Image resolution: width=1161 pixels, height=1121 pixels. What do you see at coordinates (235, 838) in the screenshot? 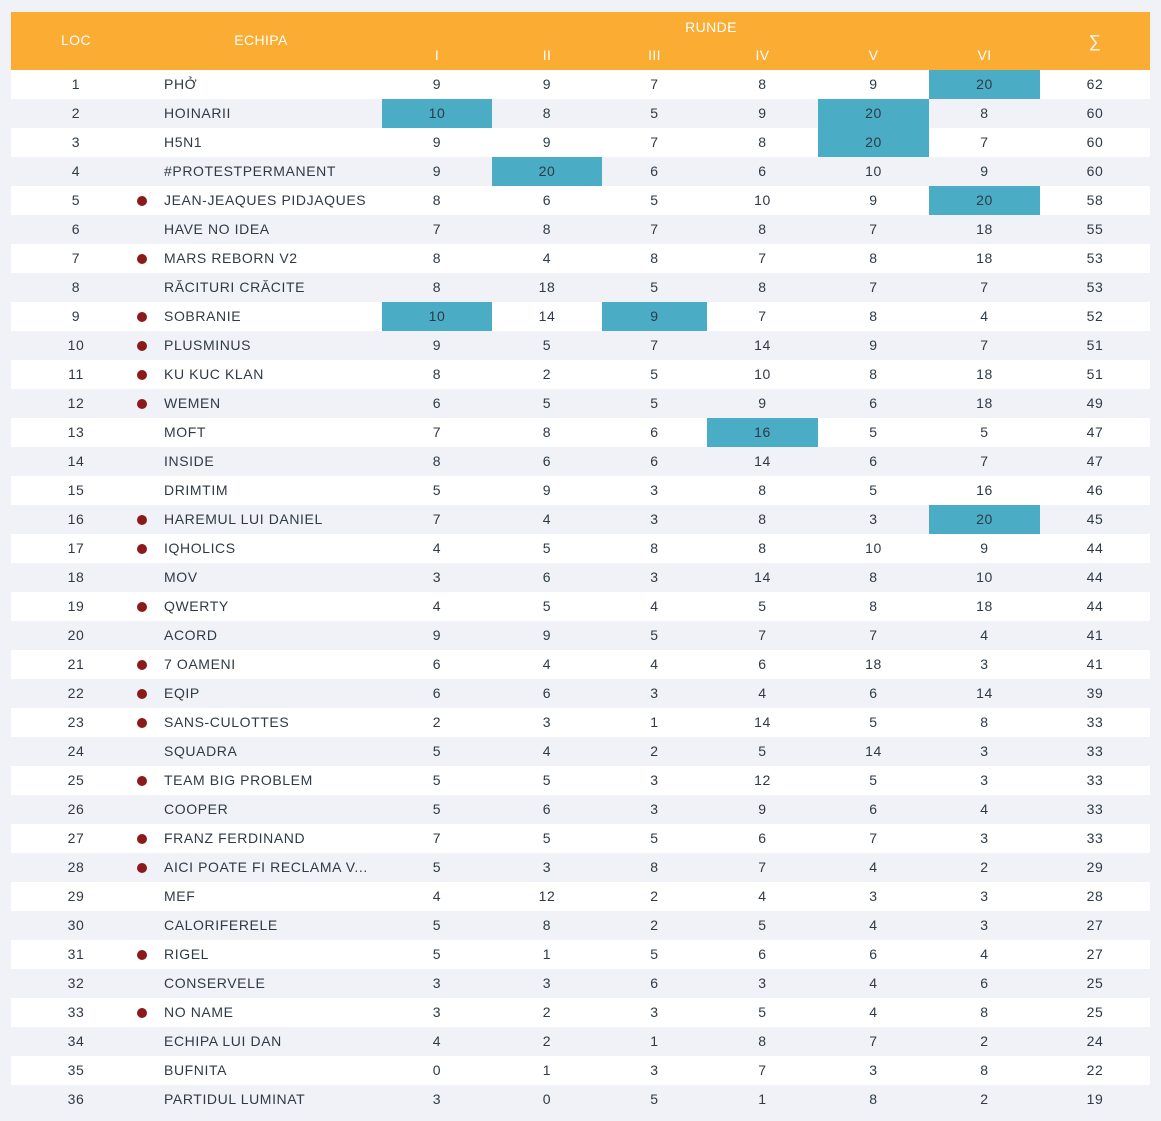
I see `team-name-cell: FRANZ FERDINAND` at bounding box center [235, 838].